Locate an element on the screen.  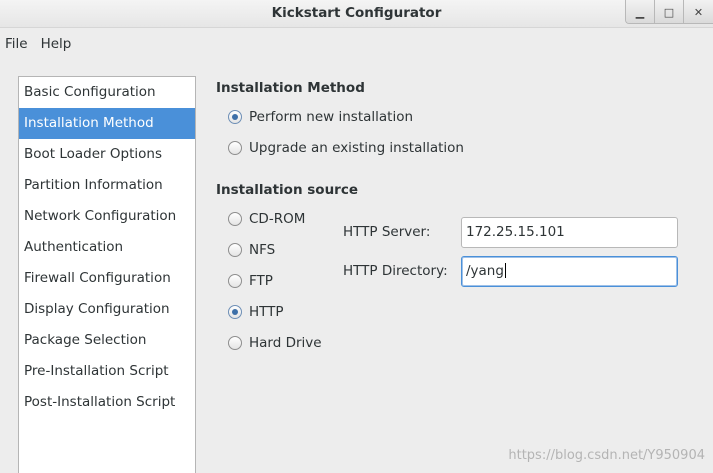
http-directory-value: /yang is located at coordinates (485, 271).